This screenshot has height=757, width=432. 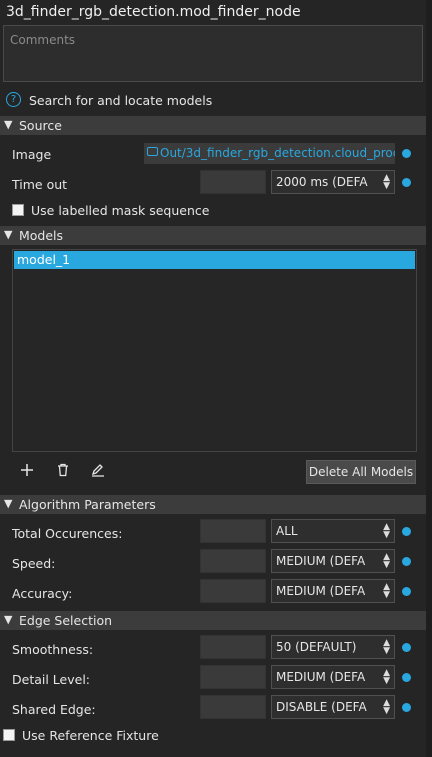 I want to click on comments-box, so click(x=213, y=53).